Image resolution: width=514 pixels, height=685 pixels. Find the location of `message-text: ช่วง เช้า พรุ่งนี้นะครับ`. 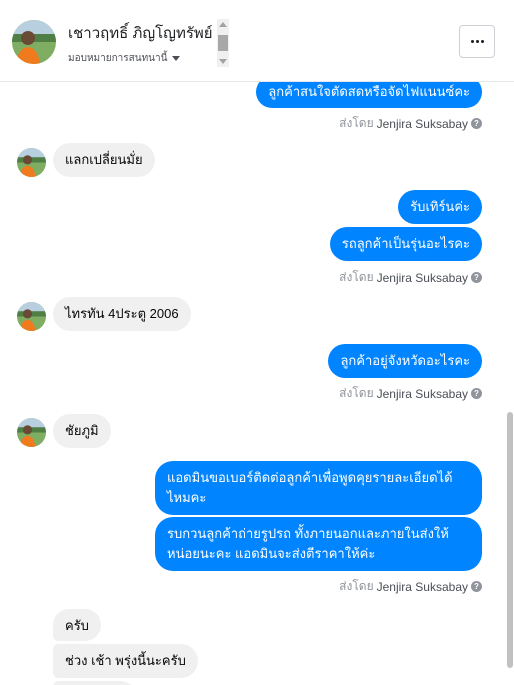

message-text: ช่วง เช้า พรุ่งนี้นะครับ is located at coordinates (125, 660).